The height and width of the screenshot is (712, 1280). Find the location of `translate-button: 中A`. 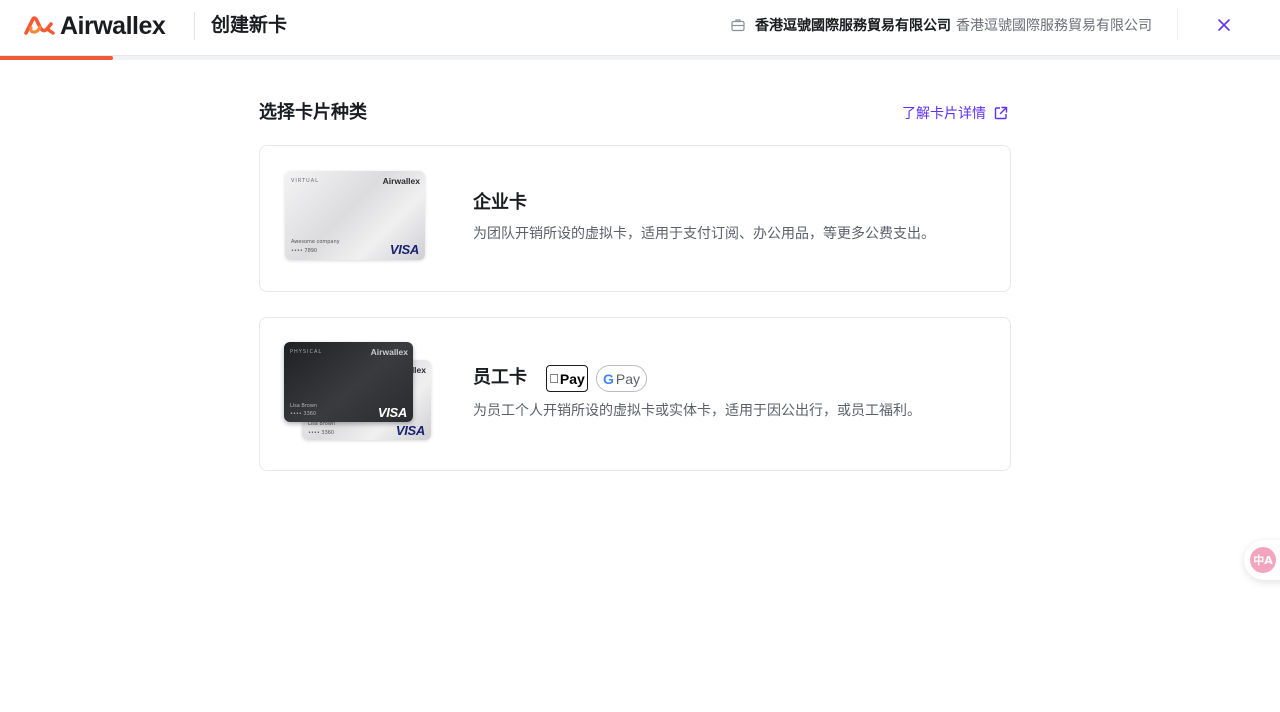

translate-button: 中A is located at coordinates (1262, 560).